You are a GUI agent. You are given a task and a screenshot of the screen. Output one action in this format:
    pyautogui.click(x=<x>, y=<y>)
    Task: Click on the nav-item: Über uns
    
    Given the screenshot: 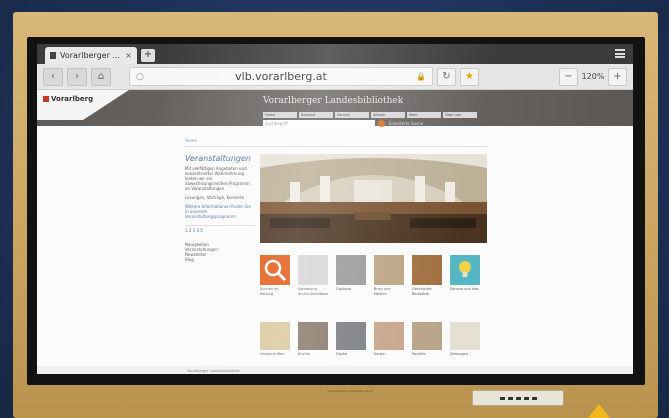 What is the action you would take?
    pyautogui.click(x=460, y=115)
    